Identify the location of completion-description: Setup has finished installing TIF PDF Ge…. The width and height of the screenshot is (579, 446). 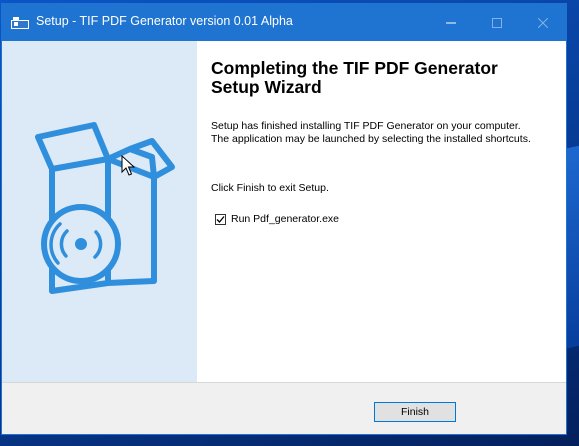
(371, 132).